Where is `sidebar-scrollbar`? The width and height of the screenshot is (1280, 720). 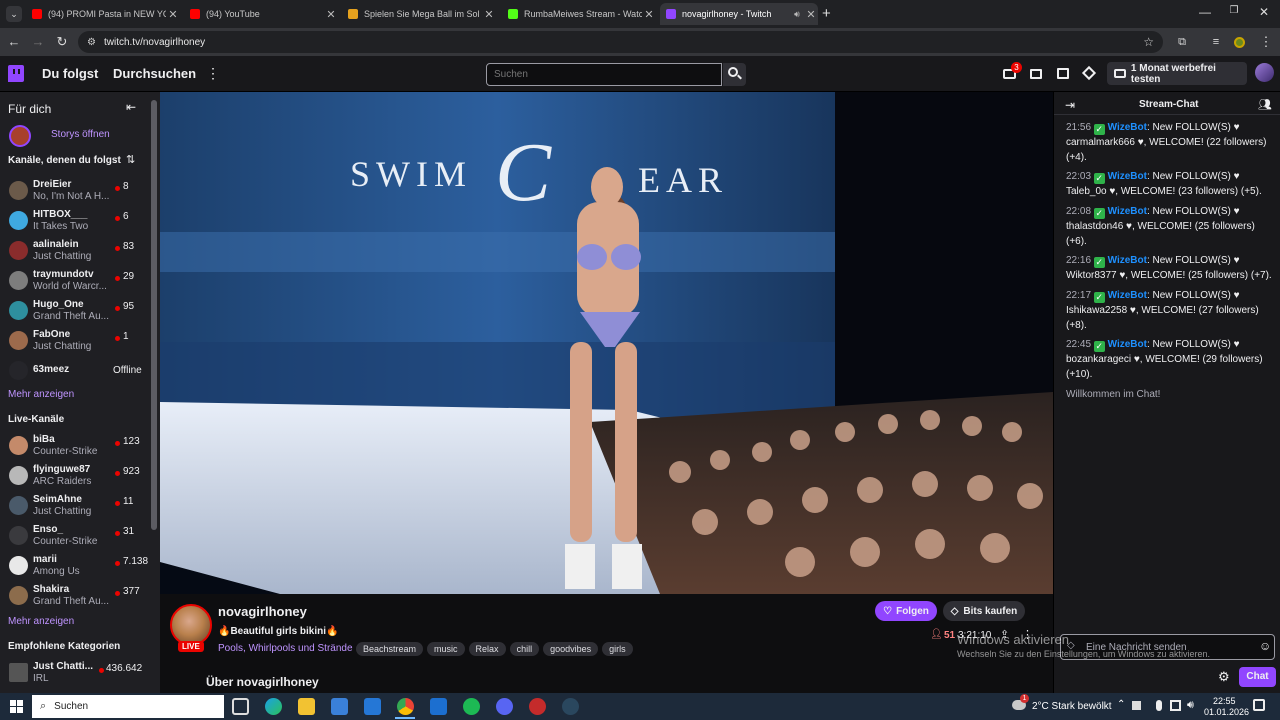
sidebar-scrollbar is located at coordinates (154, 315).